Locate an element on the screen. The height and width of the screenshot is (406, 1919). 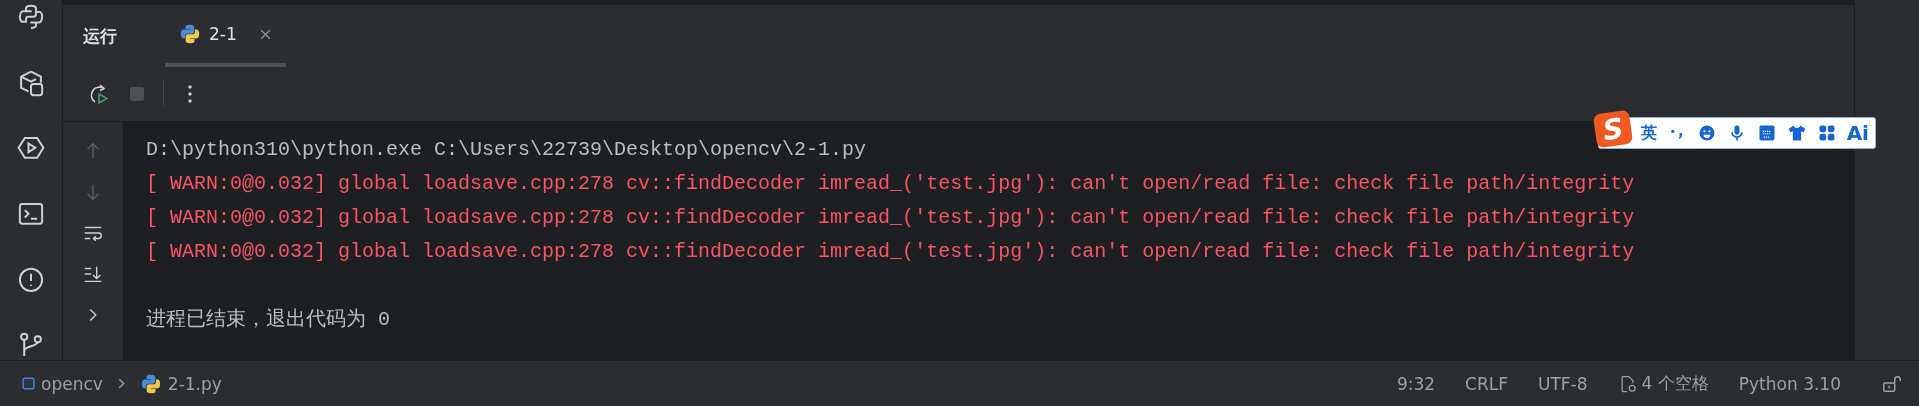
breadcrumb: opencv is located at coordinates (62, 383).